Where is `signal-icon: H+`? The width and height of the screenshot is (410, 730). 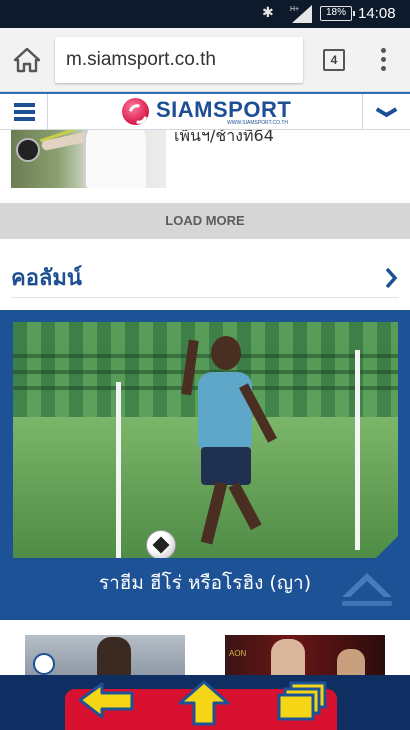
signal-icon: H+ is located at coordinates (301, 14).